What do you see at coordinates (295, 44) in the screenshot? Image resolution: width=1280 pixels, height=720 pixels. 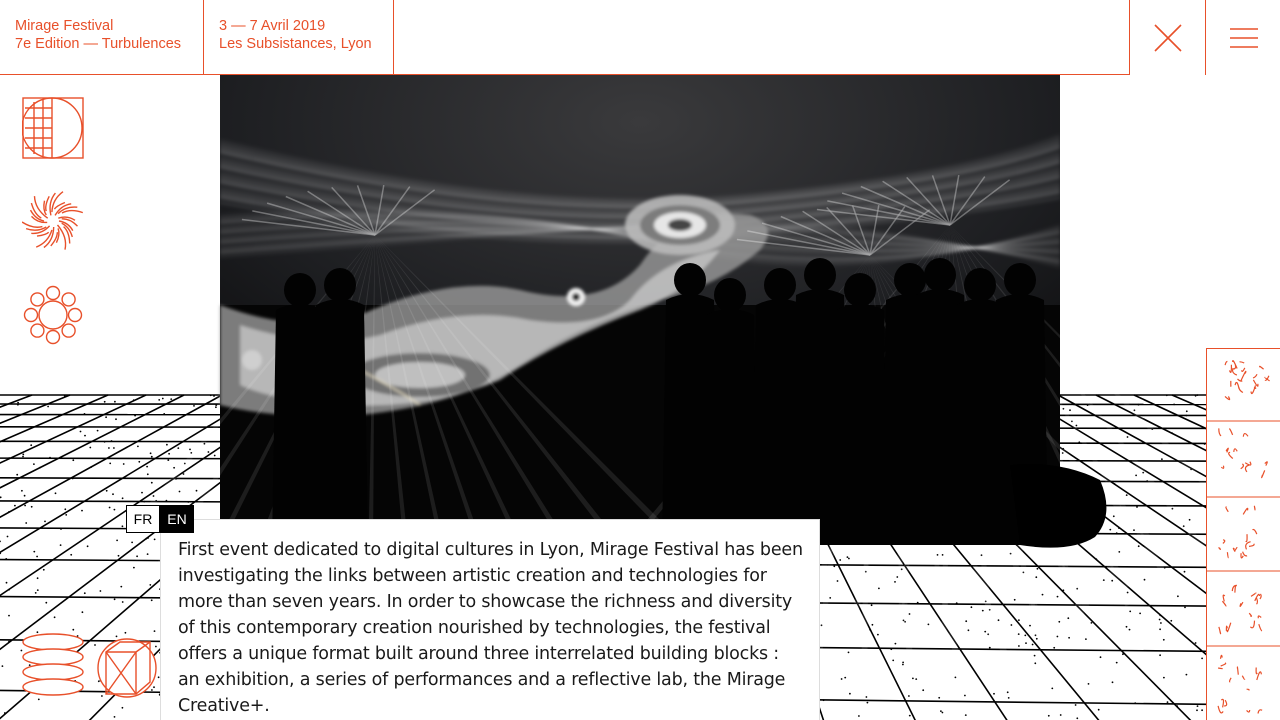 I see `event-venue: Les Subsistances, Lyon` at bounding box center [295, 44].